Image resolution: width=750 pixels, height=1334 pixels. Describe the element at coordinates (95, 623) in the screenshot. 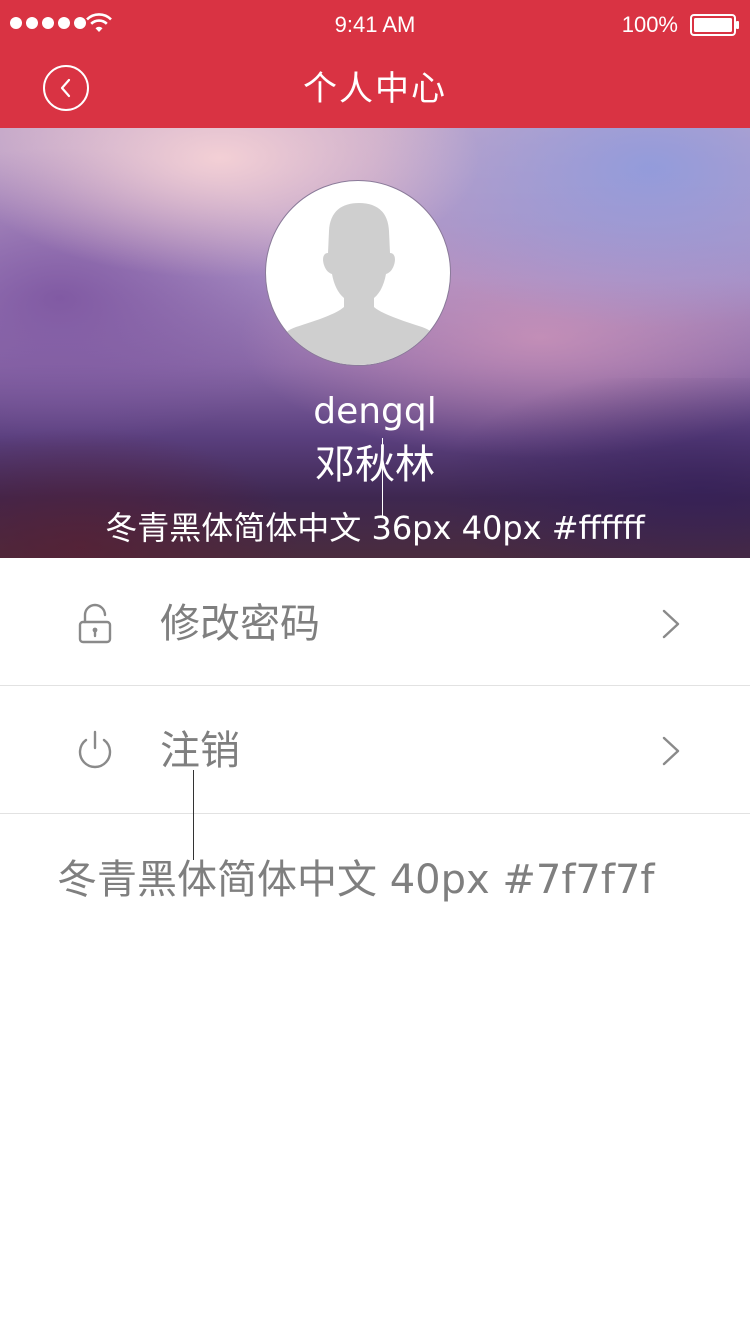

I see `lock-icon` at that location.